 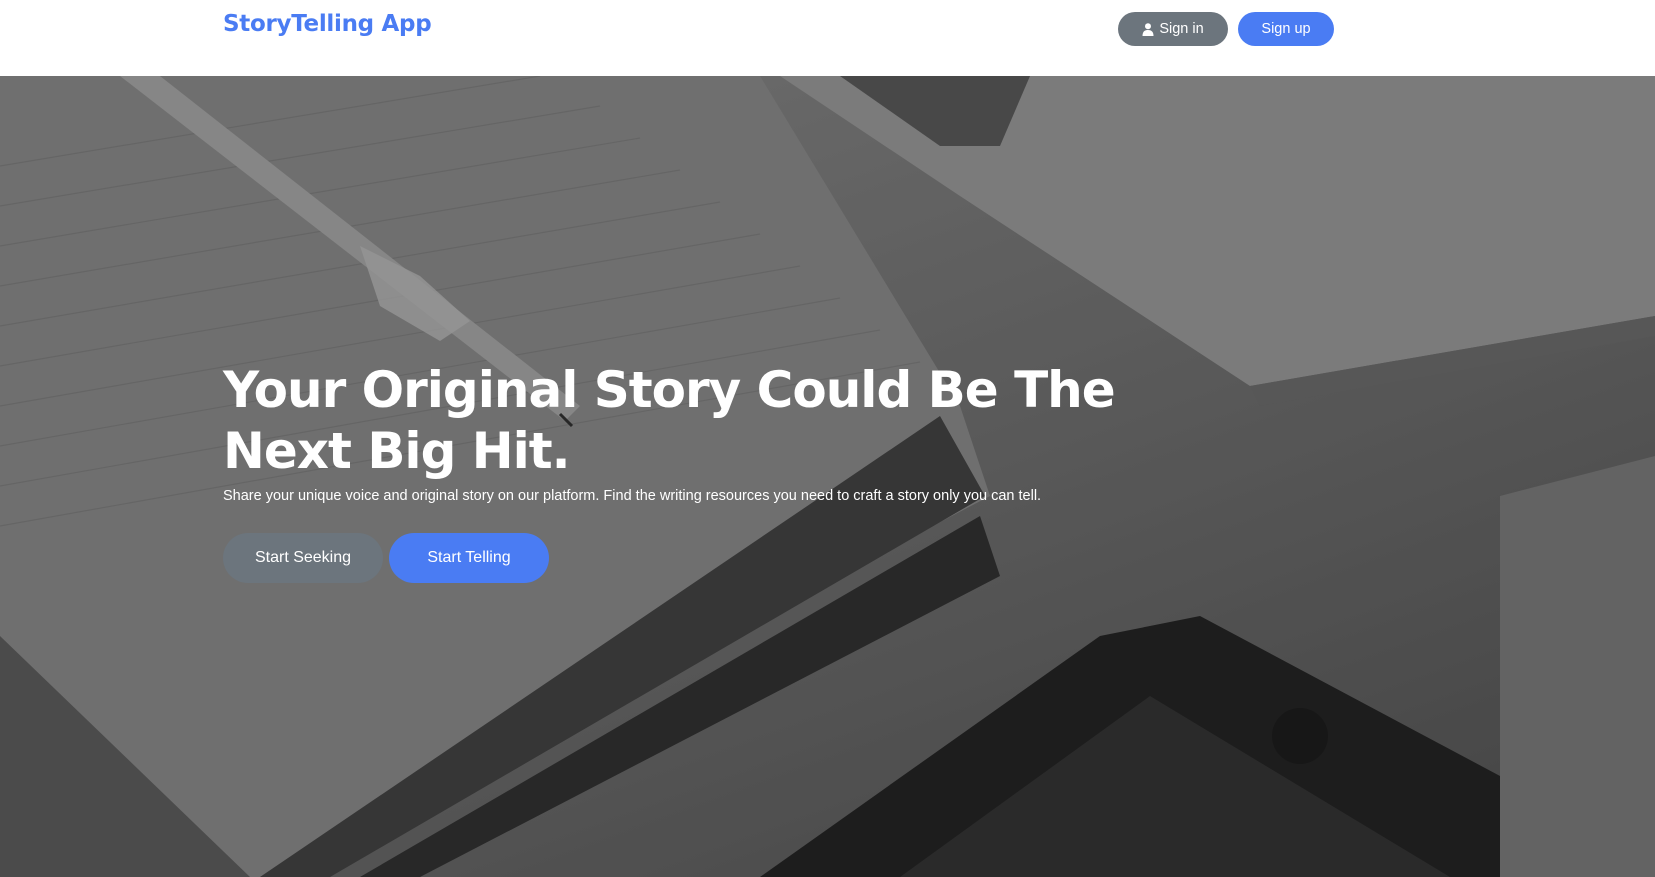 What do you see at coordinates (327, 24) in the screenshot?
I see `brand-logo: StoryTelling App` at bounding box center [327, 24].